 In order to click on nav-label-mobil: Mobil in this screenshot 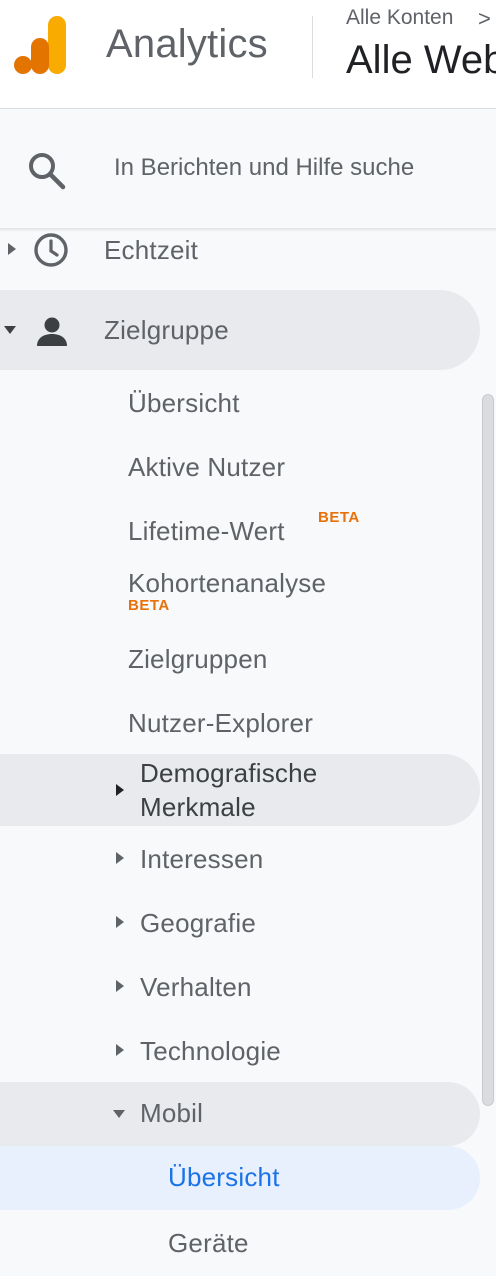, I will do `click(172, 1113)`.